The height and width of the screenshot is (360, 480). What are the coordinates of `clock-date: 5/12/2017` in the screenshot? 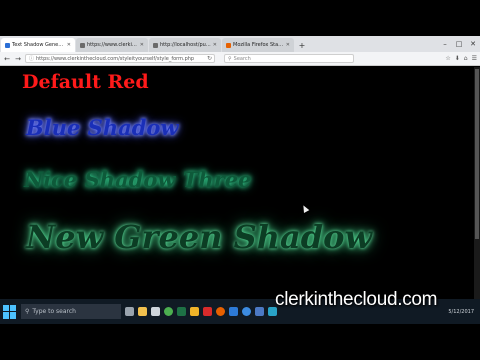 It's located at (461, 311).